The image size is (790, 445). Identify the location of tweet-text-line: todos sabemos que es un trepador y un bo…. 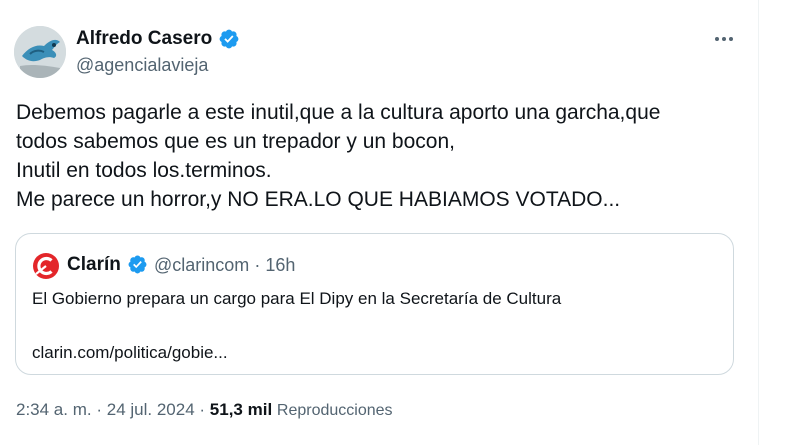
(235, 141).